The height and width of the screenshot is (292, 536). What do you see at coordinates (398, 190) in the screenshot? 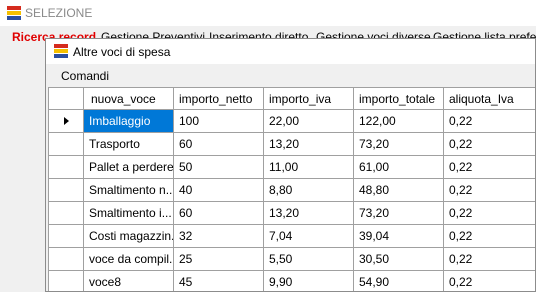
I see `cell-importo-totale: 48,80` at bounding box center [398, 190].